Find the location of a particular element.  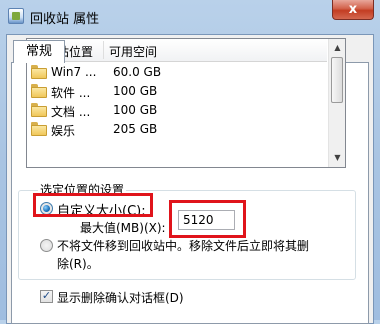

recycle-bin-icon is located at coordinates (16, 16).